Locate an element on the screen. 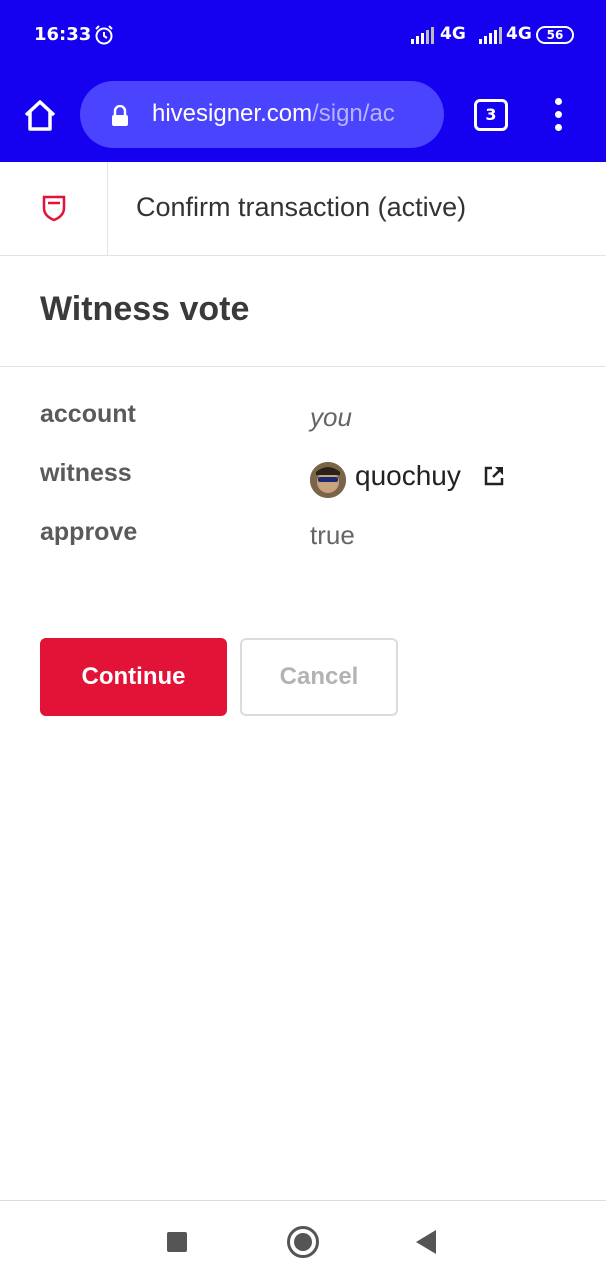 Image resolution: width=606 pixels, height=1280 pixels. system-nav-bar is located at coordinates (303, 1240).